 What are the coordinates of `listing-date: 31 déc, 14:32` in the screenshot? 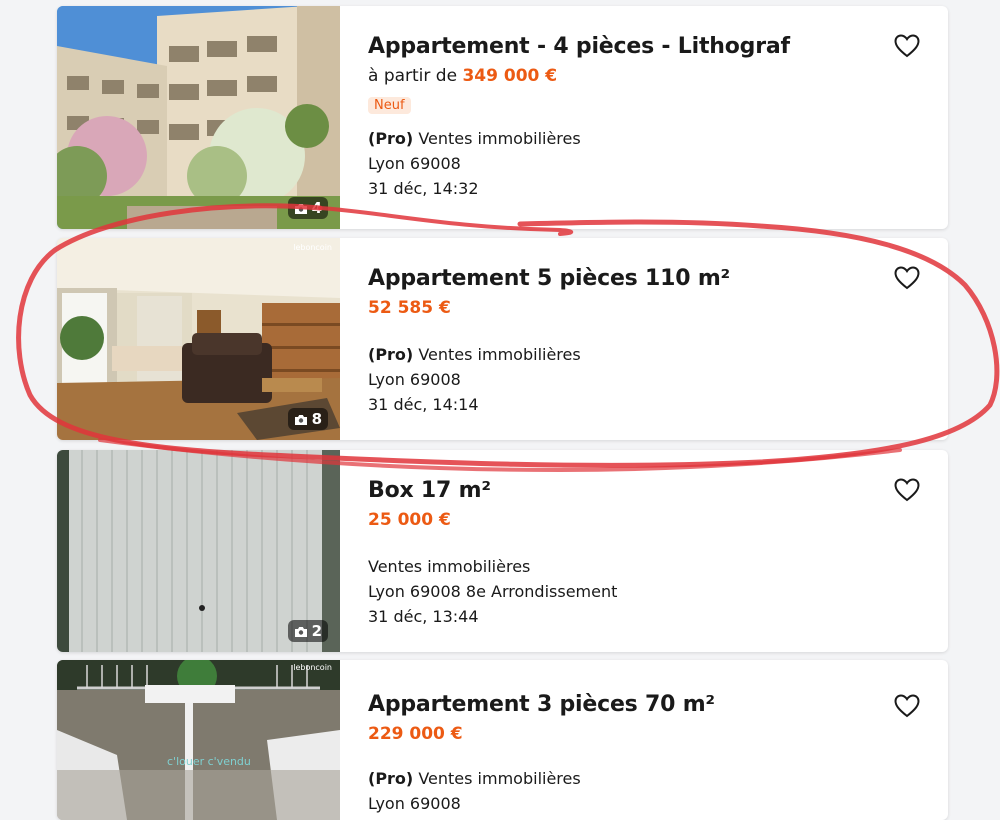 It's located at (423, 188).